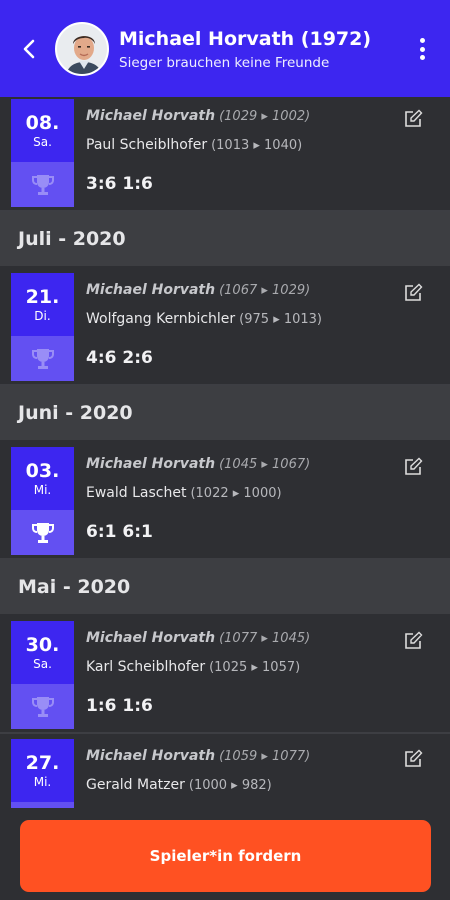 This screenshot has height=900, width=450. What do you see at coordinates (230, 785) in the screenshot?
I see `player-2-rating: (1000 ▸ 982)` at bounding box center [230, 785].